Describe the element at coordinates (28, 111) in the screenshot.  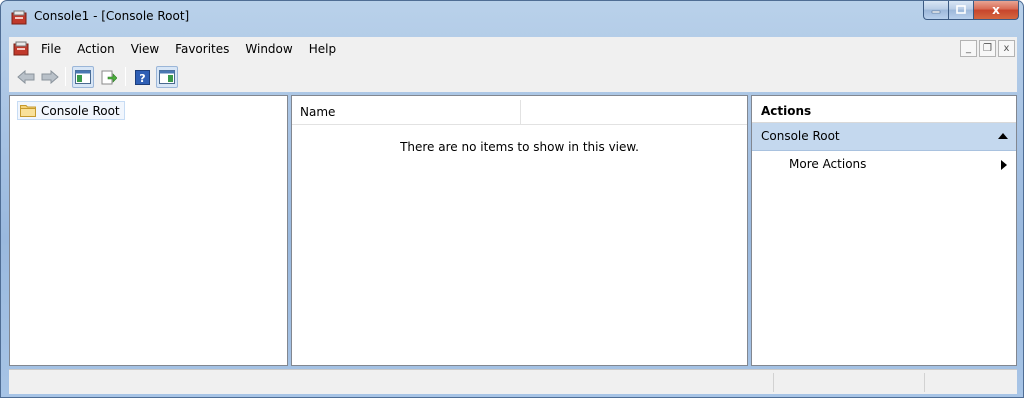
I see `folder-icon` at that location.